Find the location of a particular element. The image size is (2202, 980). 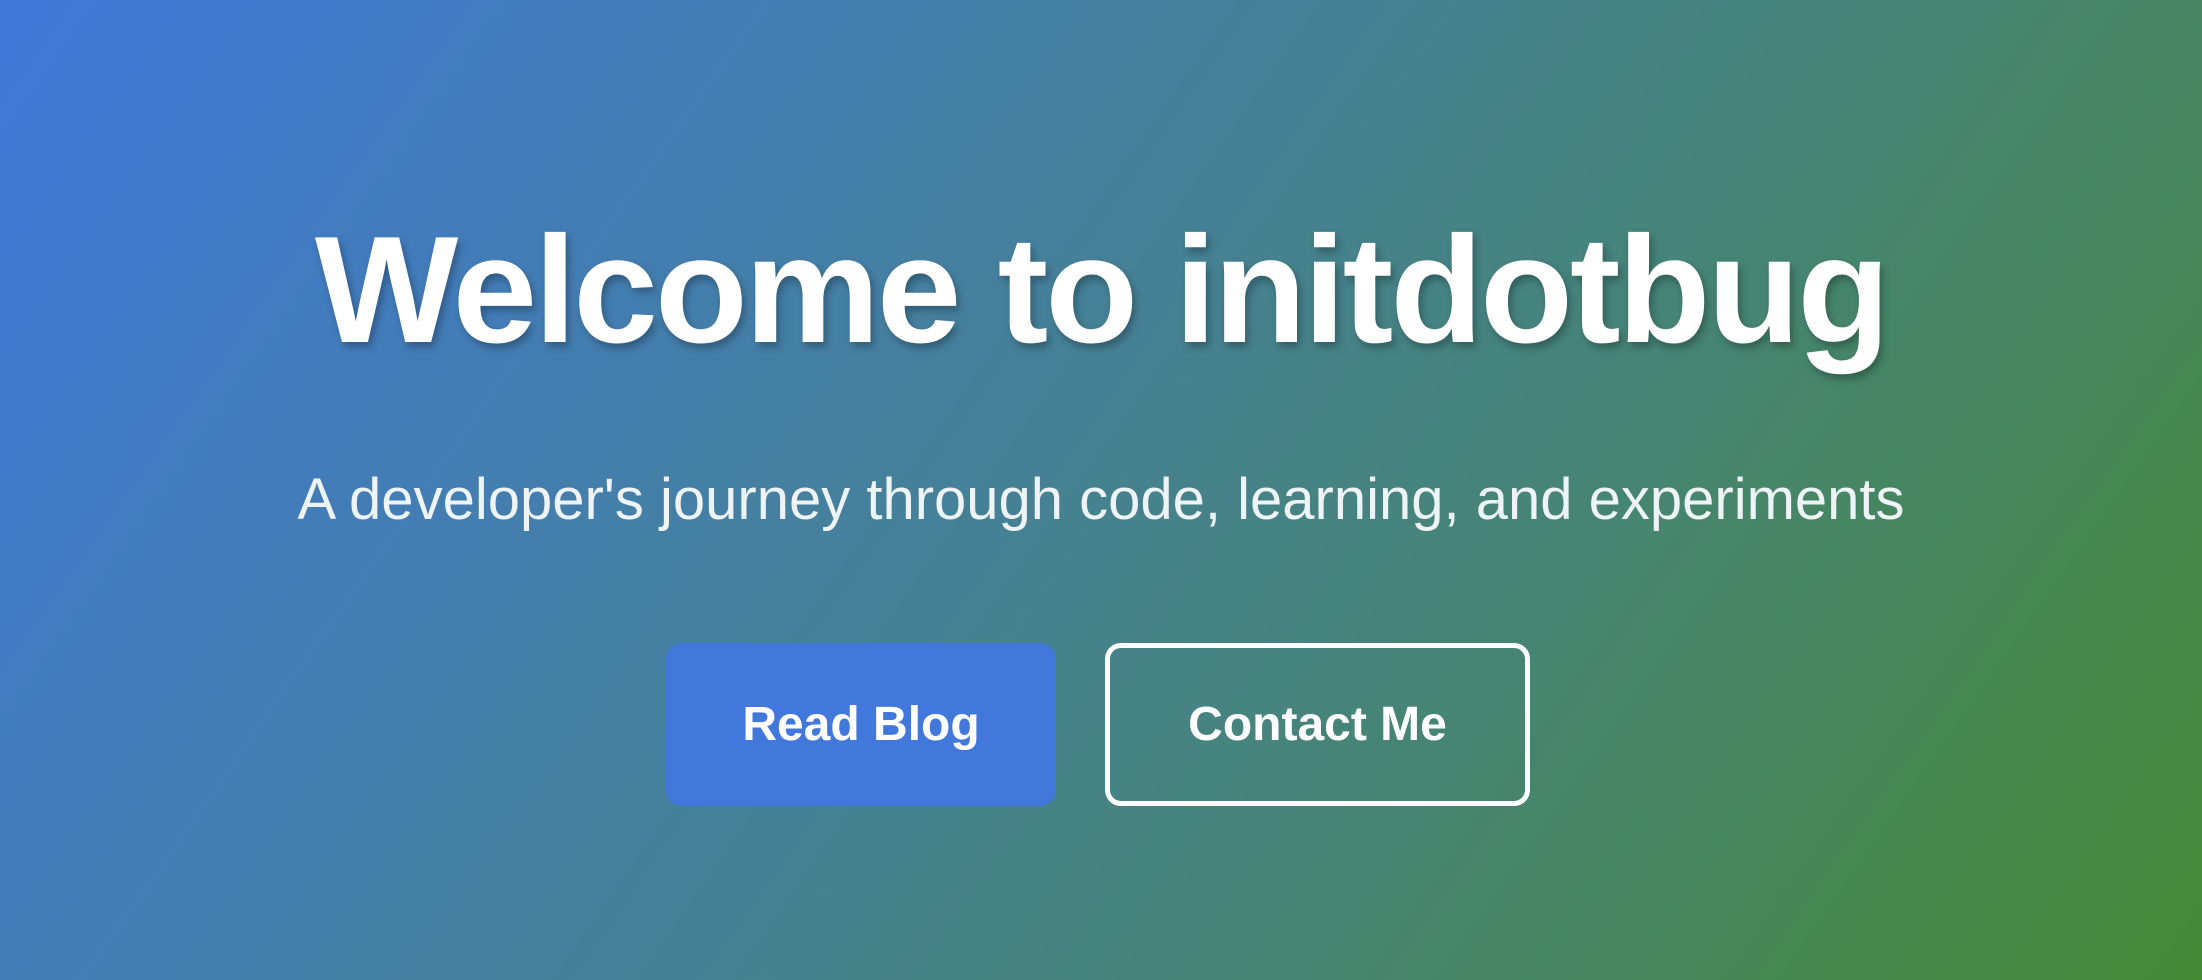

read-blog-button: Read Blog is located at coordinates (861, 724).